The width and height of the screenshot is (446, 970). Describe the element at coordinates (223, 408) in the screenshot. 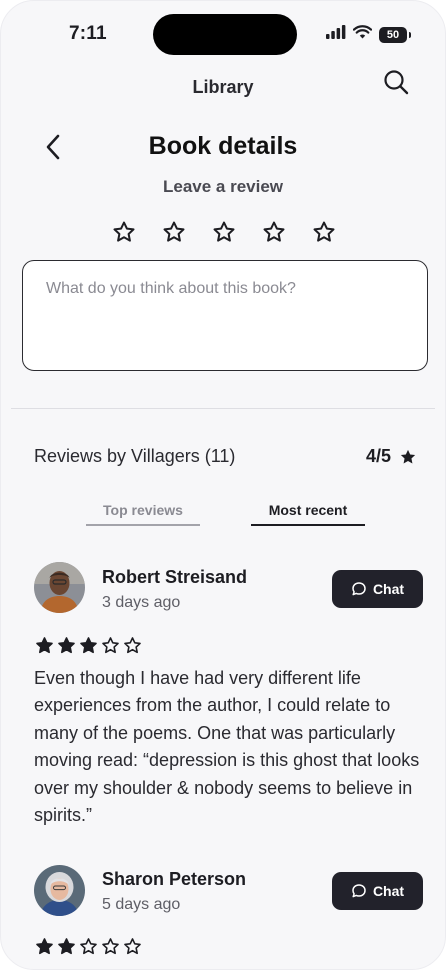

I see `section-divider` at that location.